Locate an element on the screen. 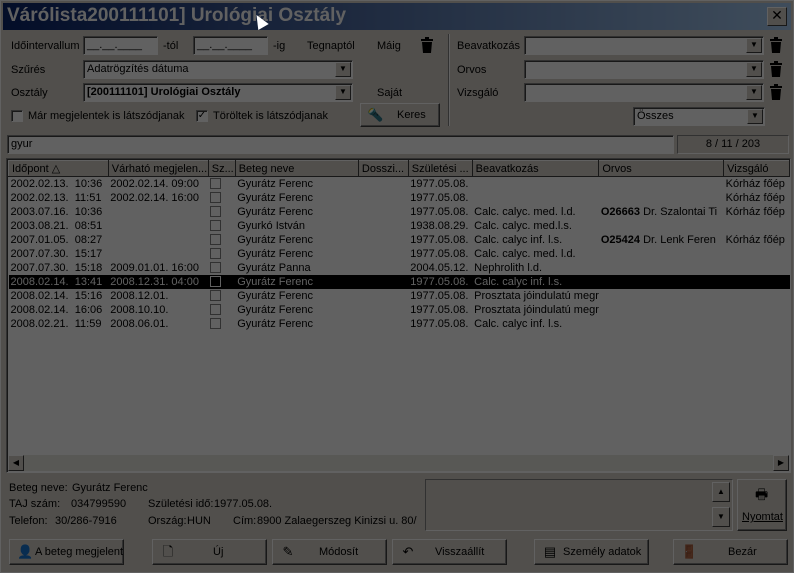 Image resolution: width=794 pixels, height=573 pixels. scroll-left-icon: ◀ is located at coordinates (16, 463).